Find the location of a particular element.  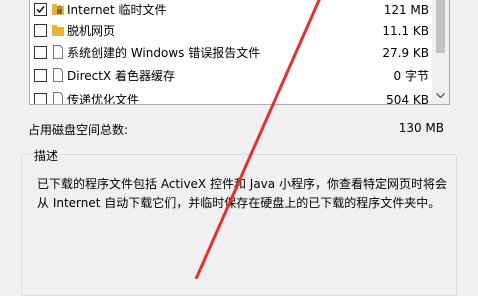

disk-space-total-label: 占用磁盘空间总数: is located at coordinates (78, 130).